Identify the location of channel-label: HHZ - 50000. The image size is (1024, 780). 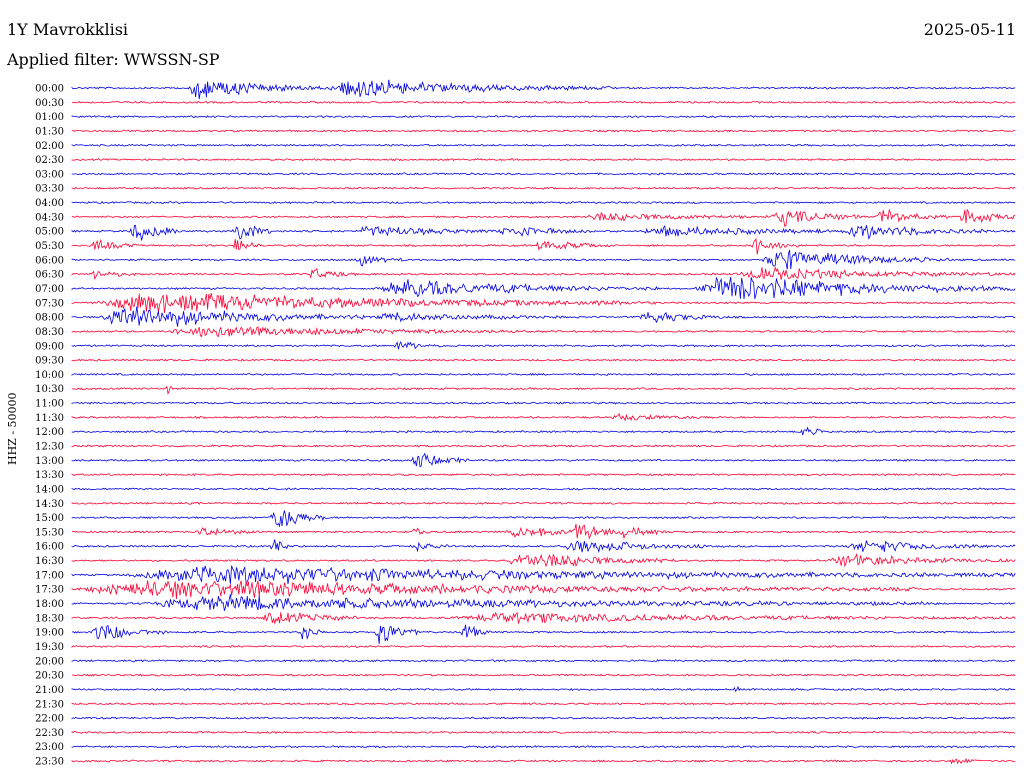
(12, 428).